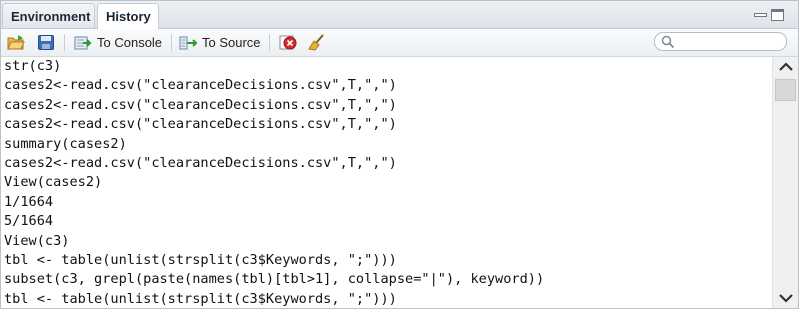 The width and height of the screenshot is (799, 309). What do you see at coordinates (760, 13) in the screenshot?
I see `minimize-icon` at bounding box center [760, 13].